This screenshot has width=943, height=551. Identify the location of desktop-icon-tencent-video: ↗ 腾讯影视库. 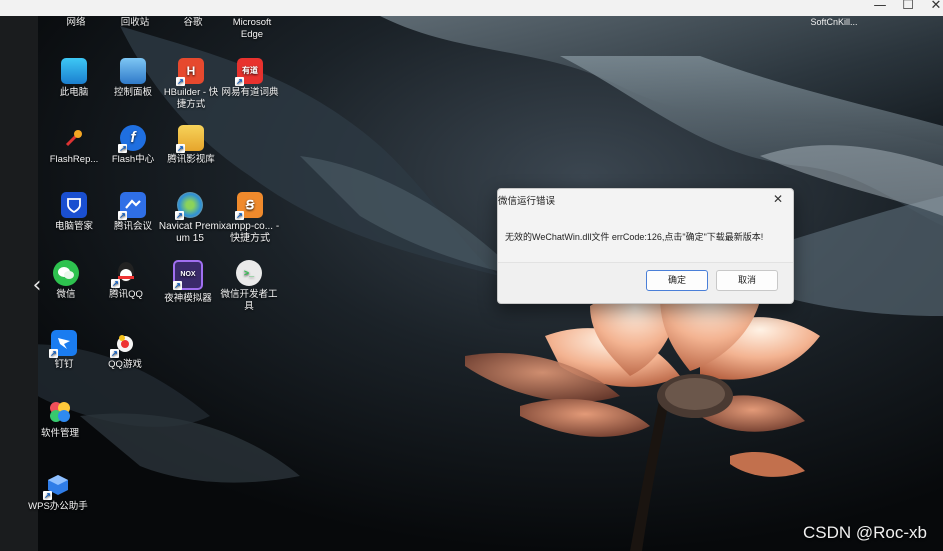
(191, 145).